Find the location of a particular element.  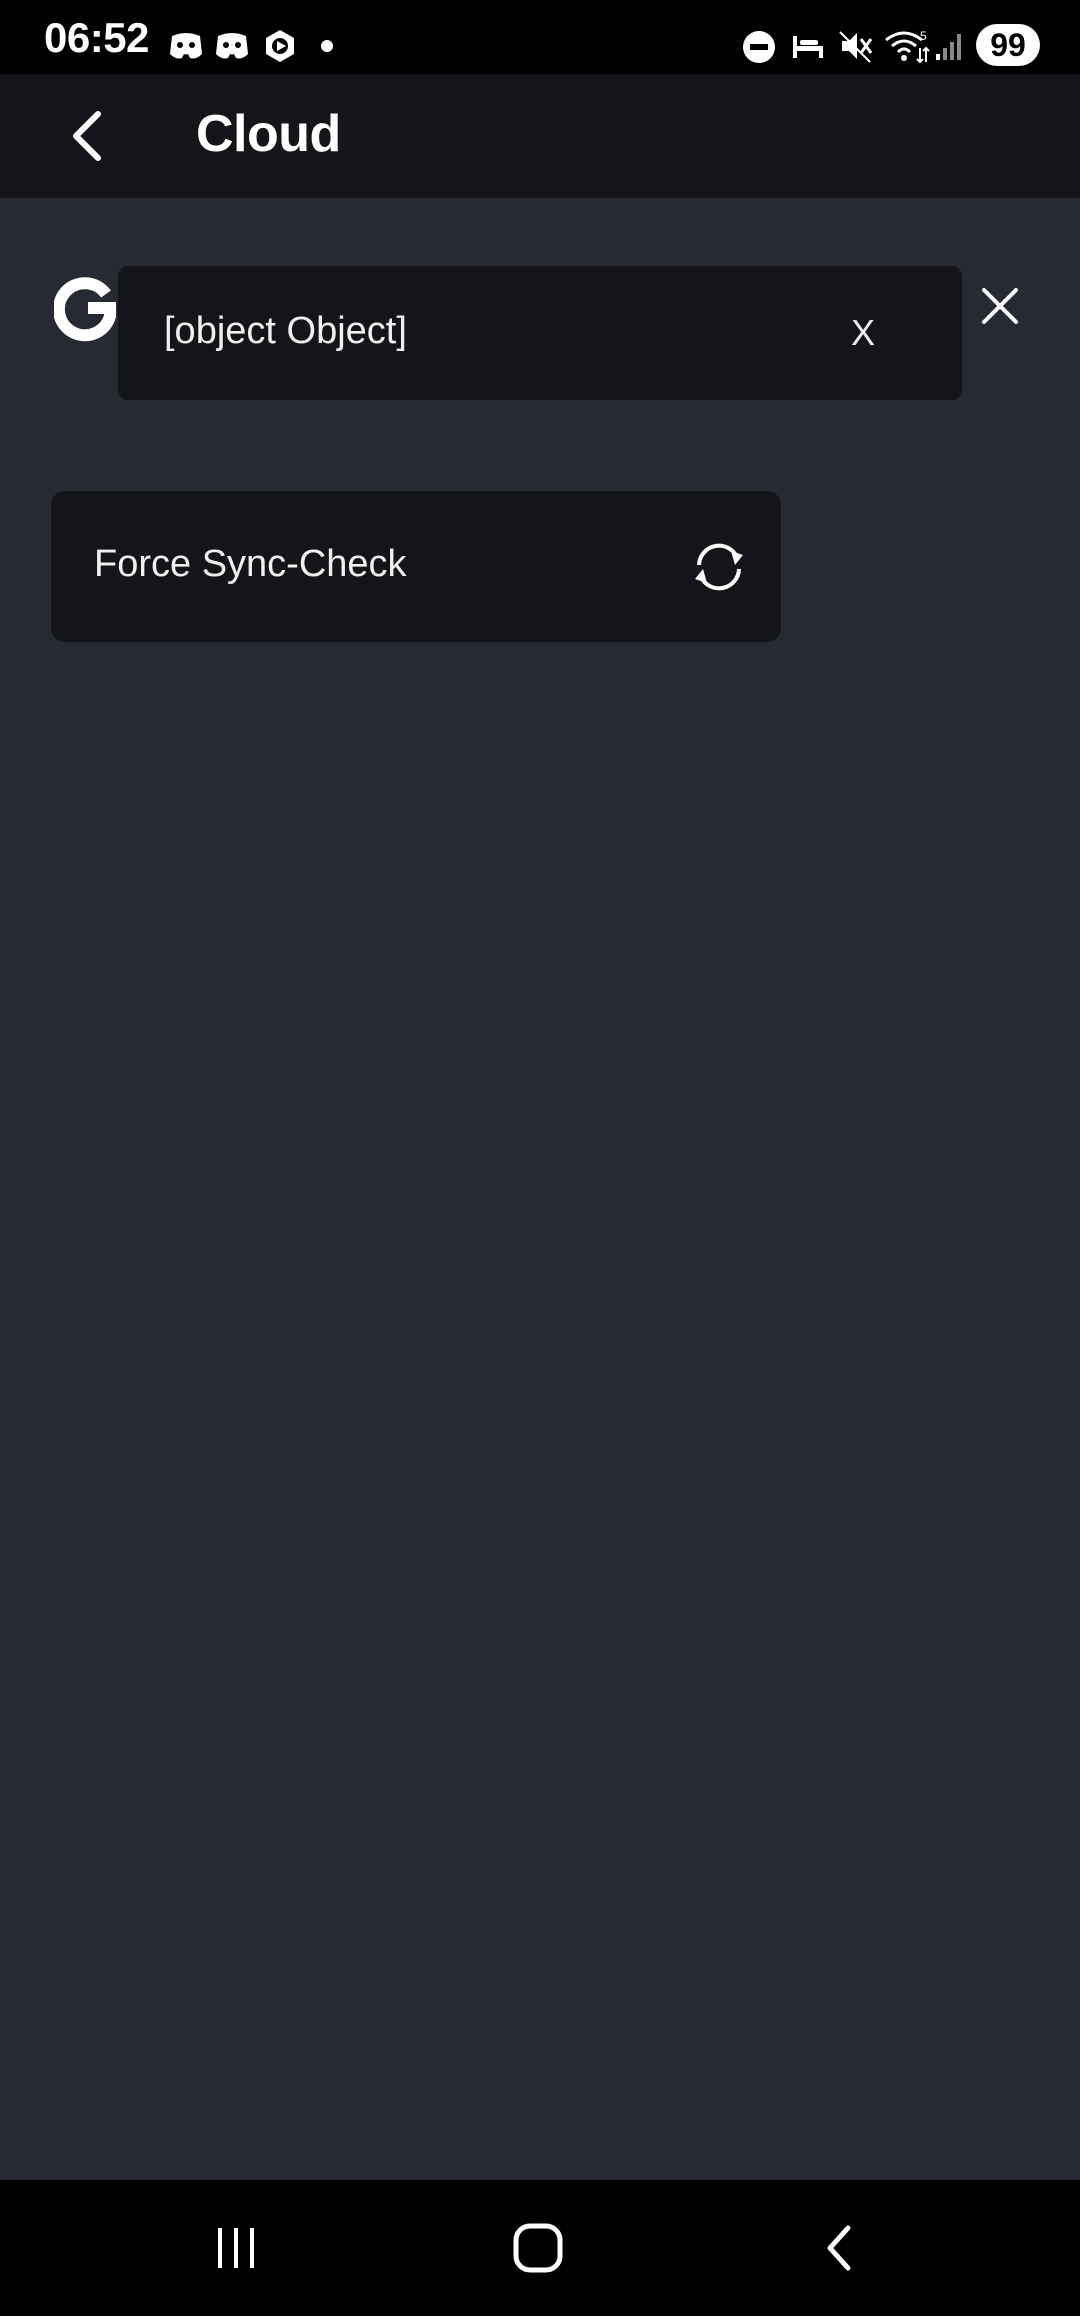

close-button is located at coordinates (1000, 306).